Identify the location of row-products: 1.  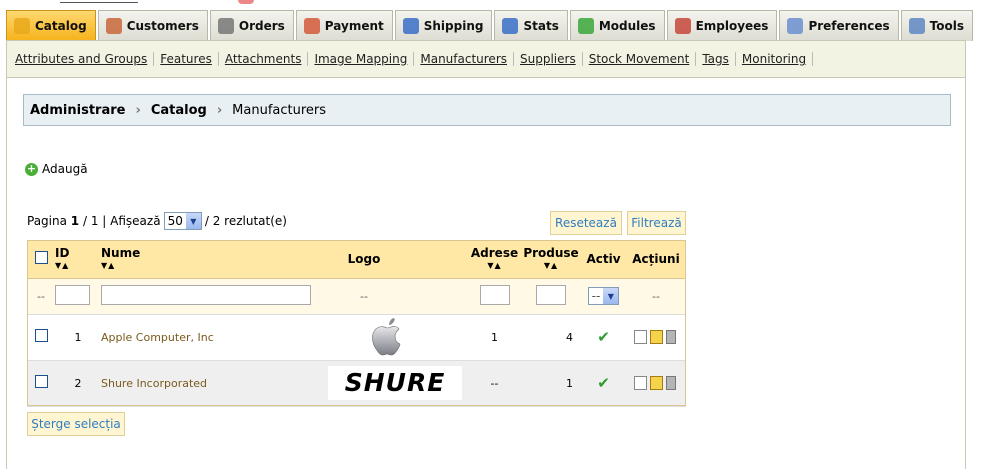
(551, 383).